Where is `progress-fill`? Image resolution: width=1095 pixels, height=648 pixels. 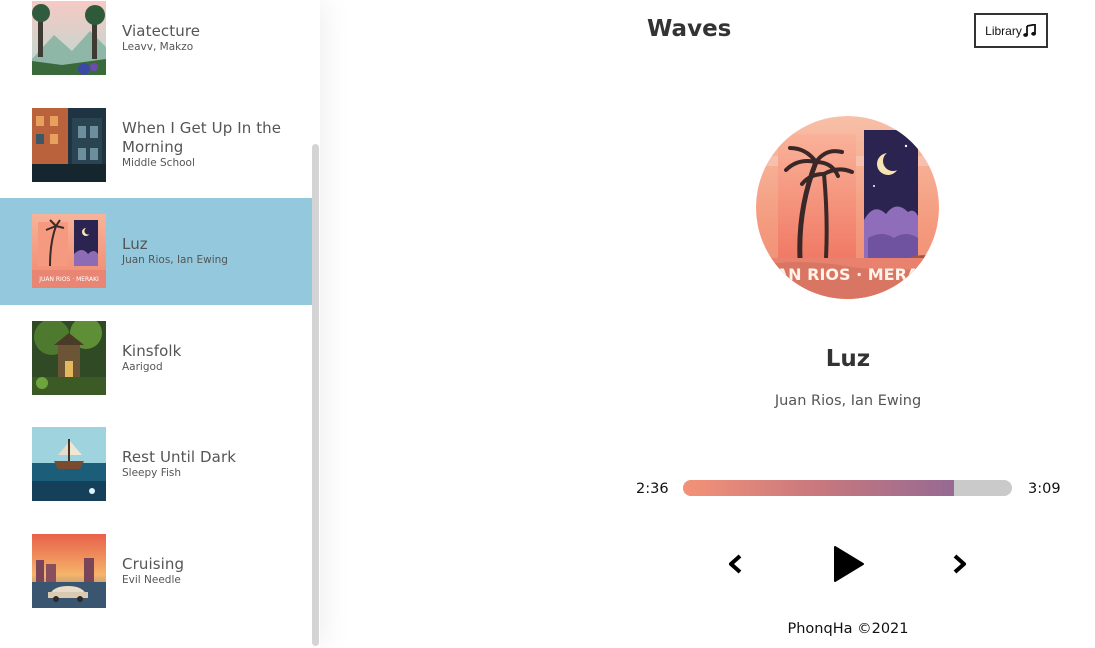
progress-fill is located at coordinates (819, 488).